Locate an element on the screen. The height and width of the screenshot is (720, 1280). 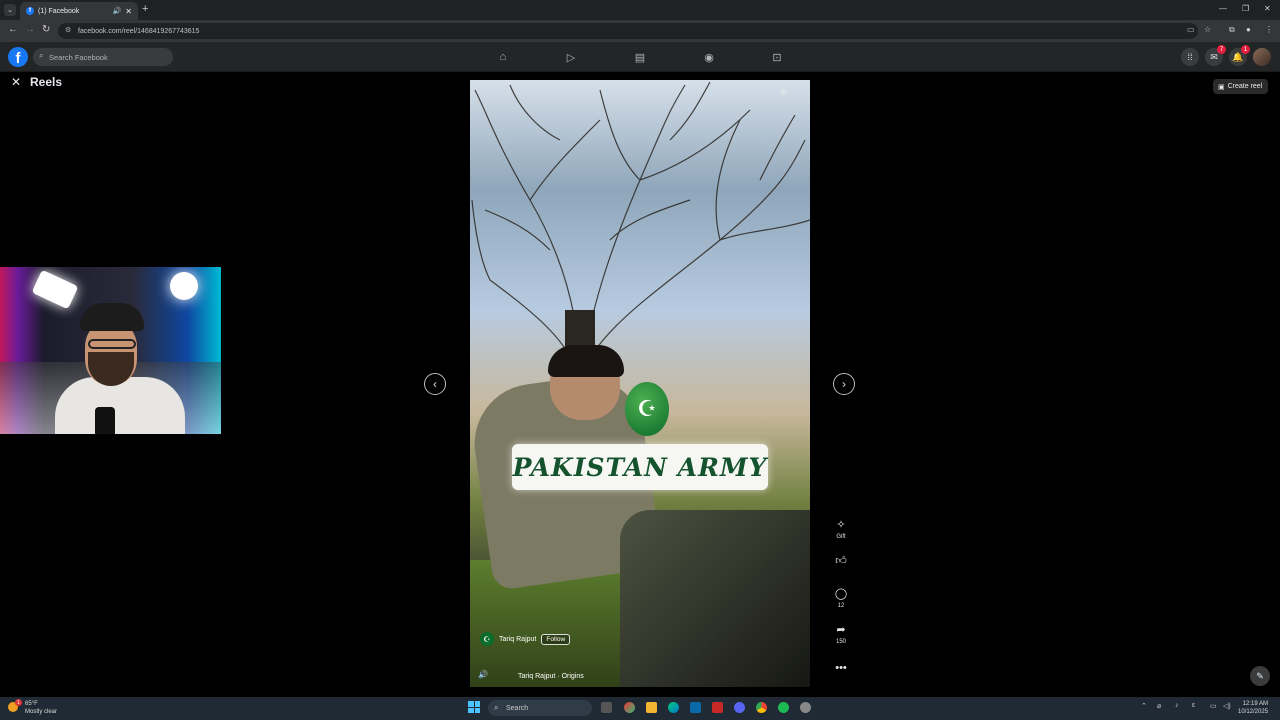
bookmark-star-icon: ☆ is located at coordinates (1207, 29).